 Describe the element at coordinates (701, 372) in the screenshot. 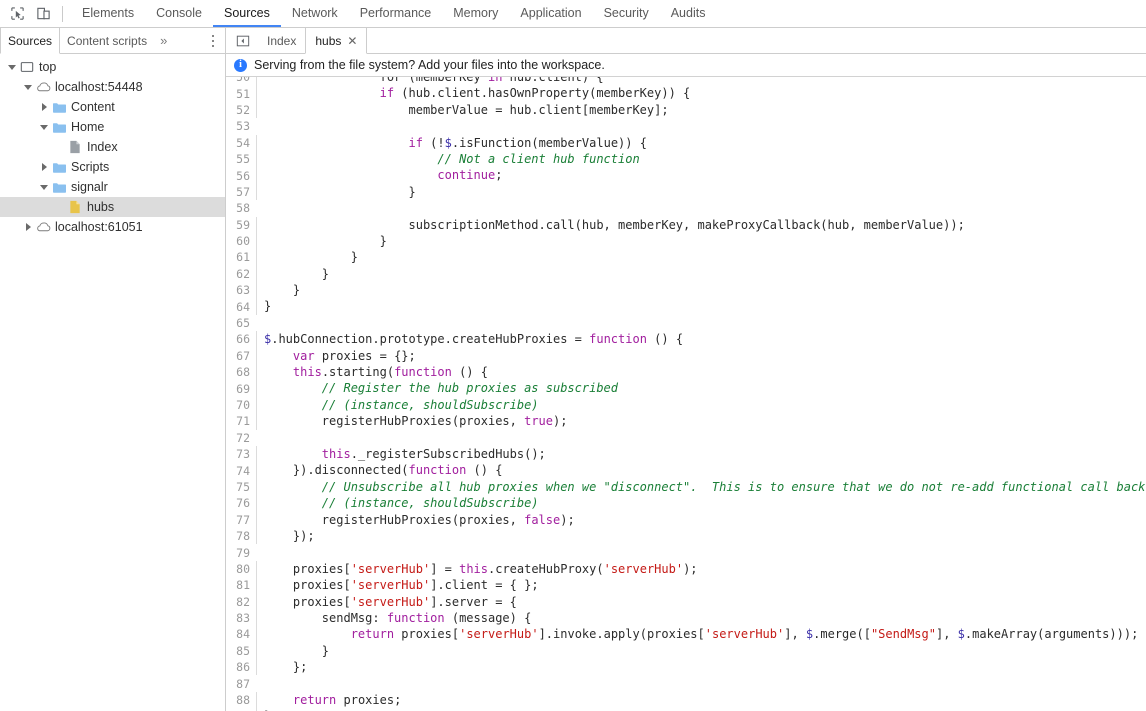

I see `line-content: this.starting(function () {` at that location.